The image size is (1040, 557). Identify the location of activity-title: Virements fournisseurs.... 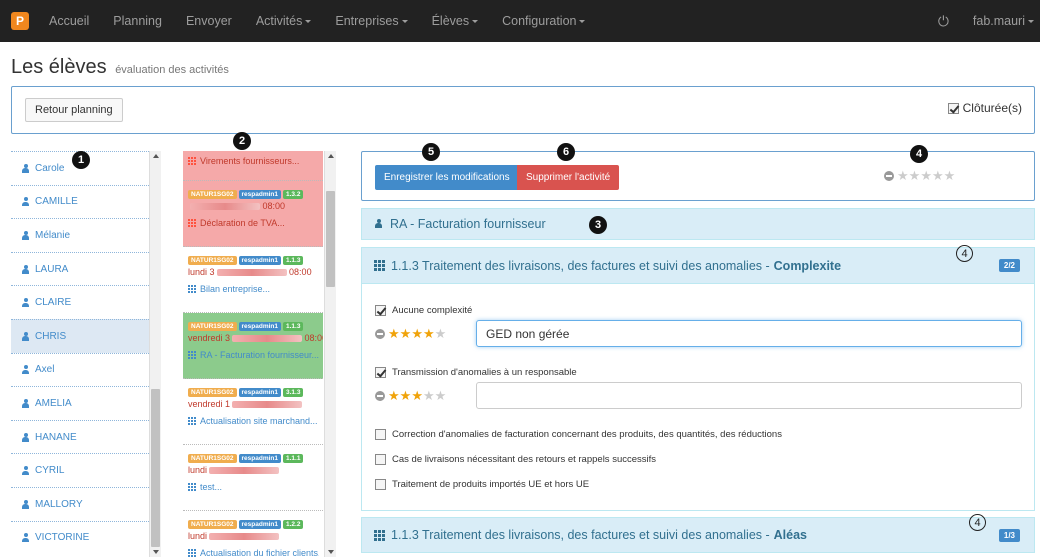
(253, 161).